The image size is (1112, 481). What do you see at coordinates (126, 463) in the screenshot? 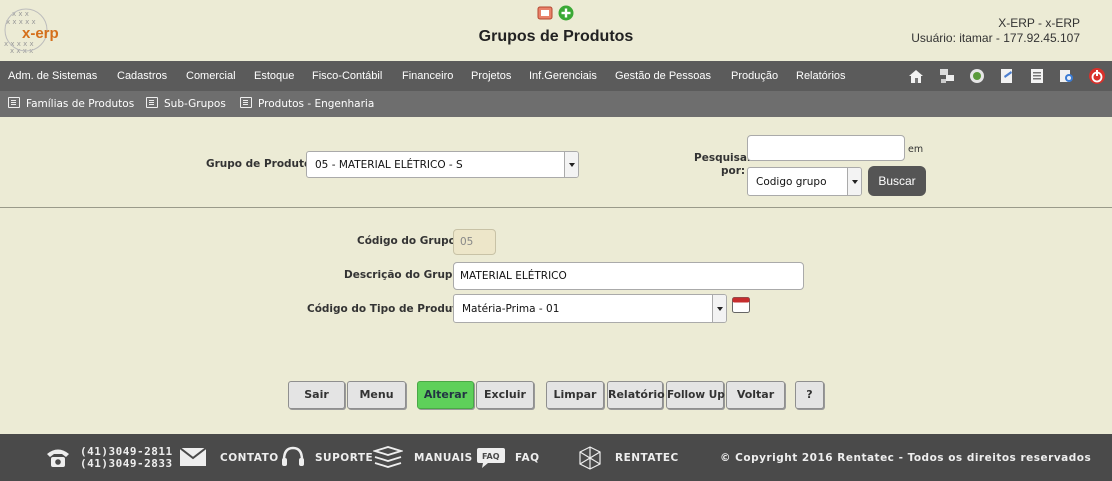
I see `phone-number-2: (41)3049-2833` at bounding box center [126, 463].